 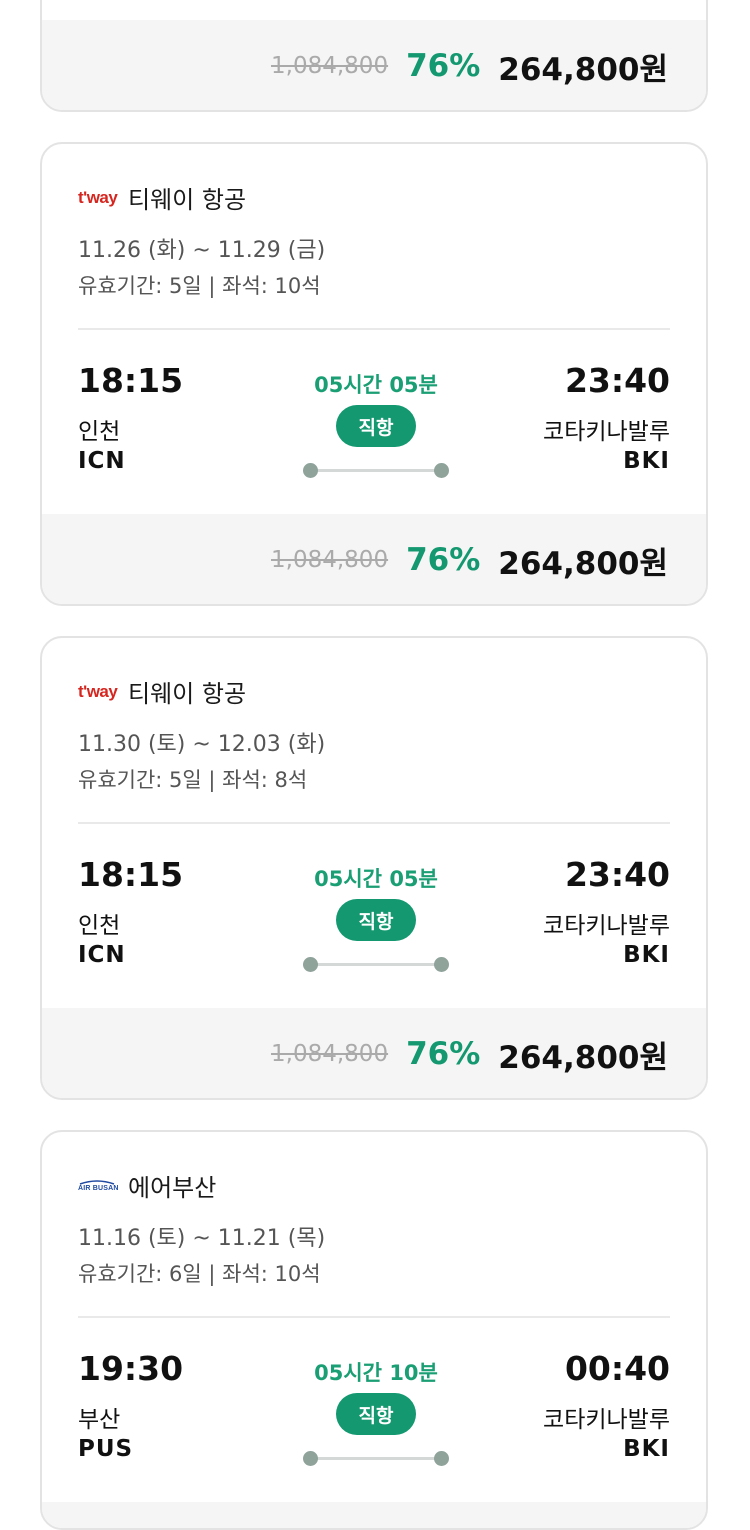 I want to click on price-bar, so click(x=374, y=1515).